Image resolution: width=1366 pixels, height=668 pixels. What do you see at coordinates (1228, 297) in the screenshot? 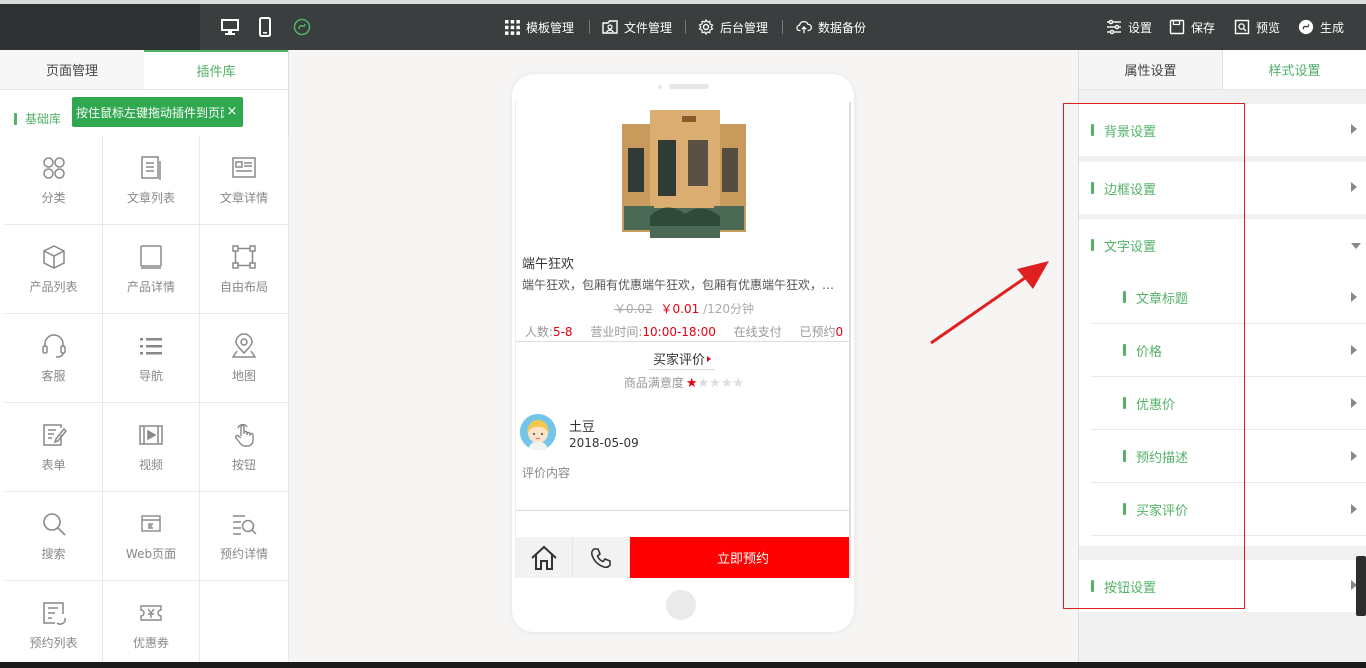
I see `text-sub-article-title: 文章标题` at bounding box center [1228, 297].